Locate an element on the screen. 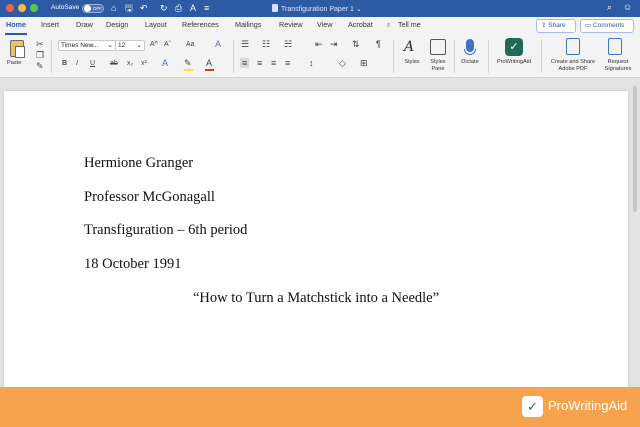 The width and height of the screenshot is (640, 427). font-name-select: Times New... ⌄ is located at coordinates (87, 45).